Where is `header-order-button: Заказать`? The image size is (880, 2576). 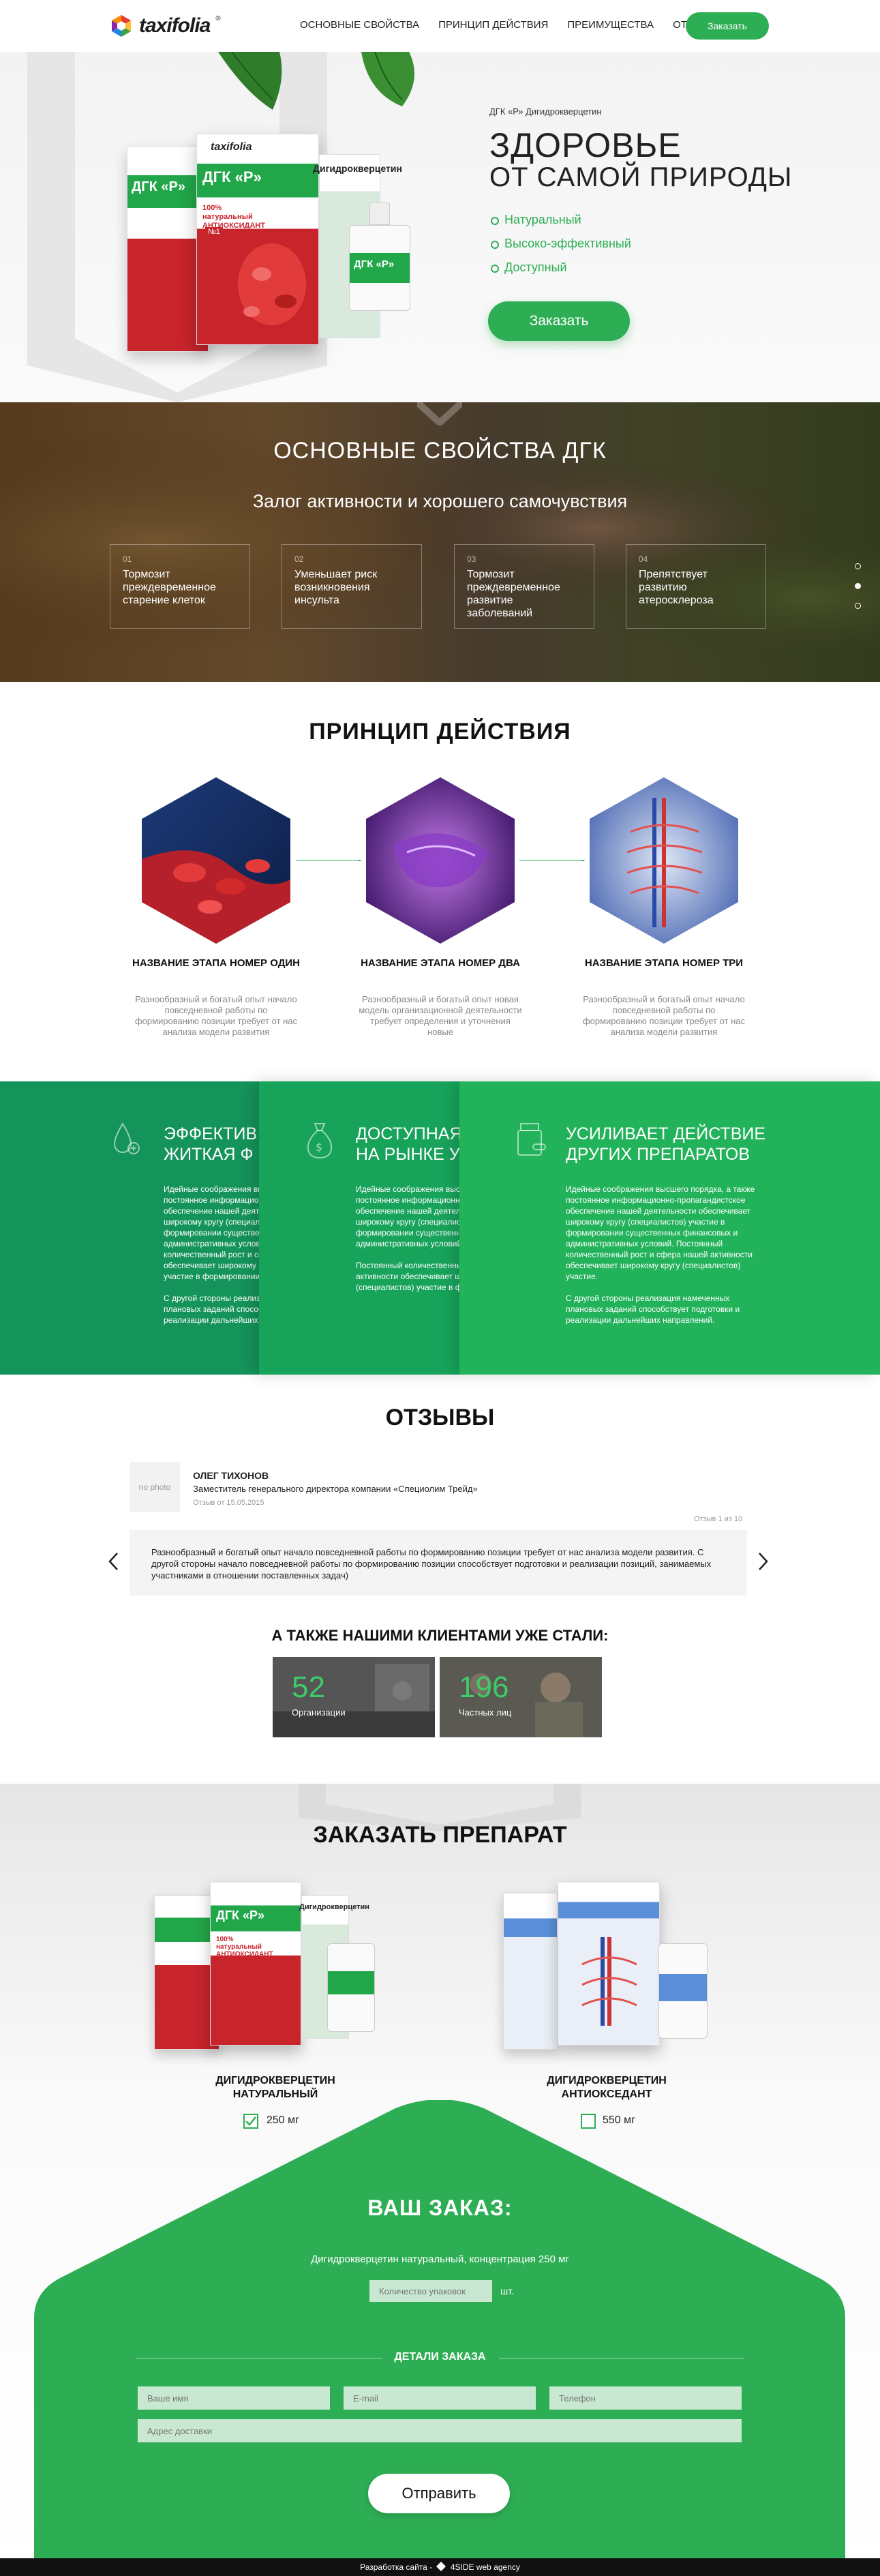 header-order-button: Заказать is located at coordinates (728, 26).